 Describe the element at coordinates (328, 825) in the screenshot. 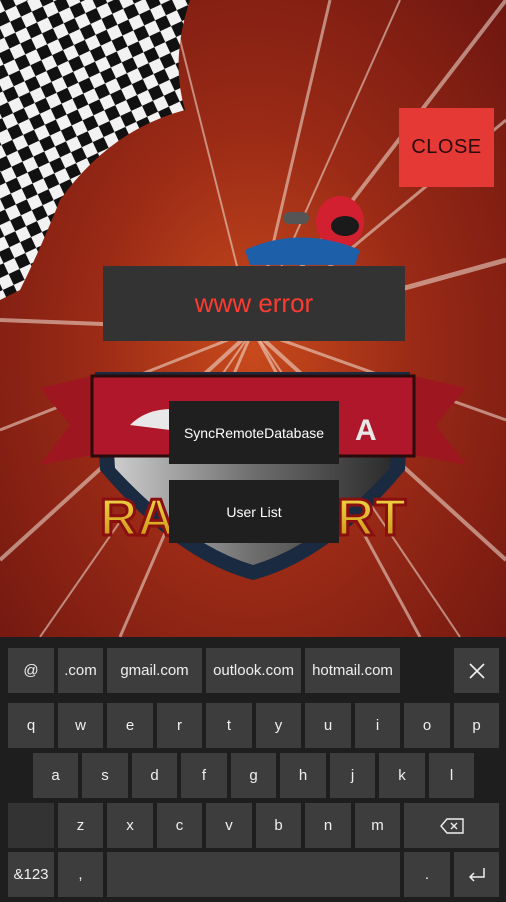

I see `key-n: n` at that location.